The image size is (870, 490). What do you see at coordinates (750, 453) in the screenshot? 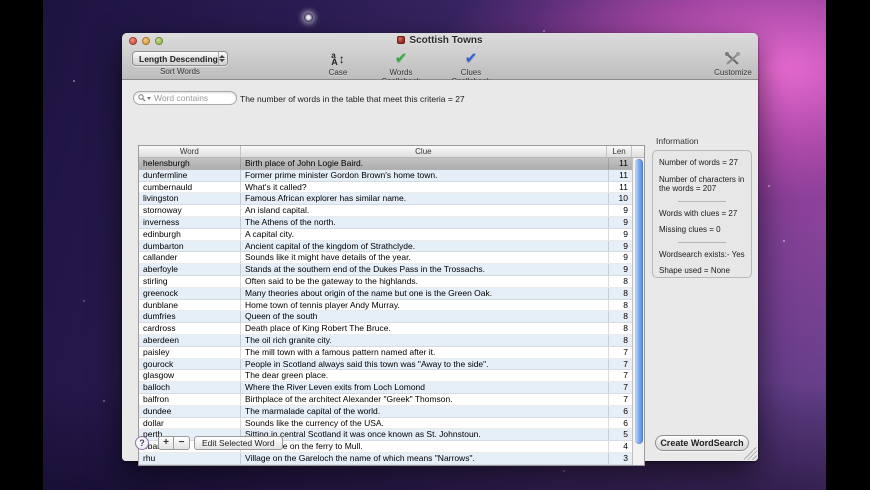
I see `resize-grip` at bounding box center [750, 453].